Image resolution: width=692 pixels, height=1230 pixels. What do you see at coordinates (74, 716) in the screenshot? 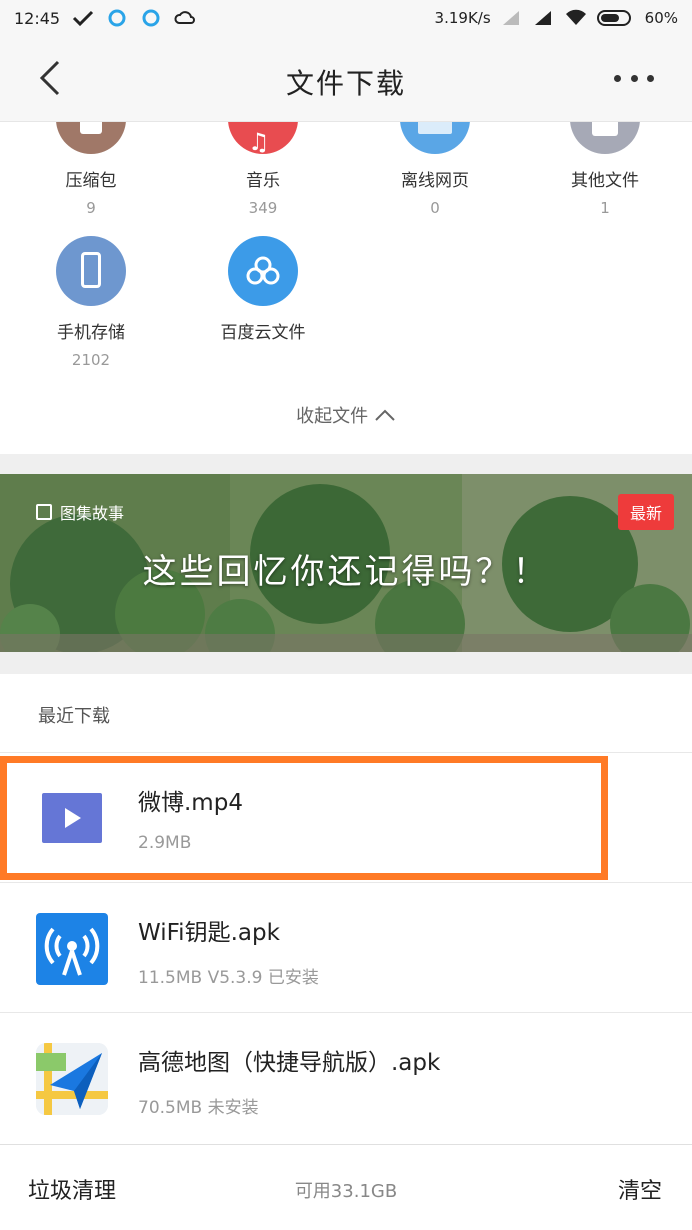
I see `recent-downloads-header: 最近下载` at bounding box center [74, 716].